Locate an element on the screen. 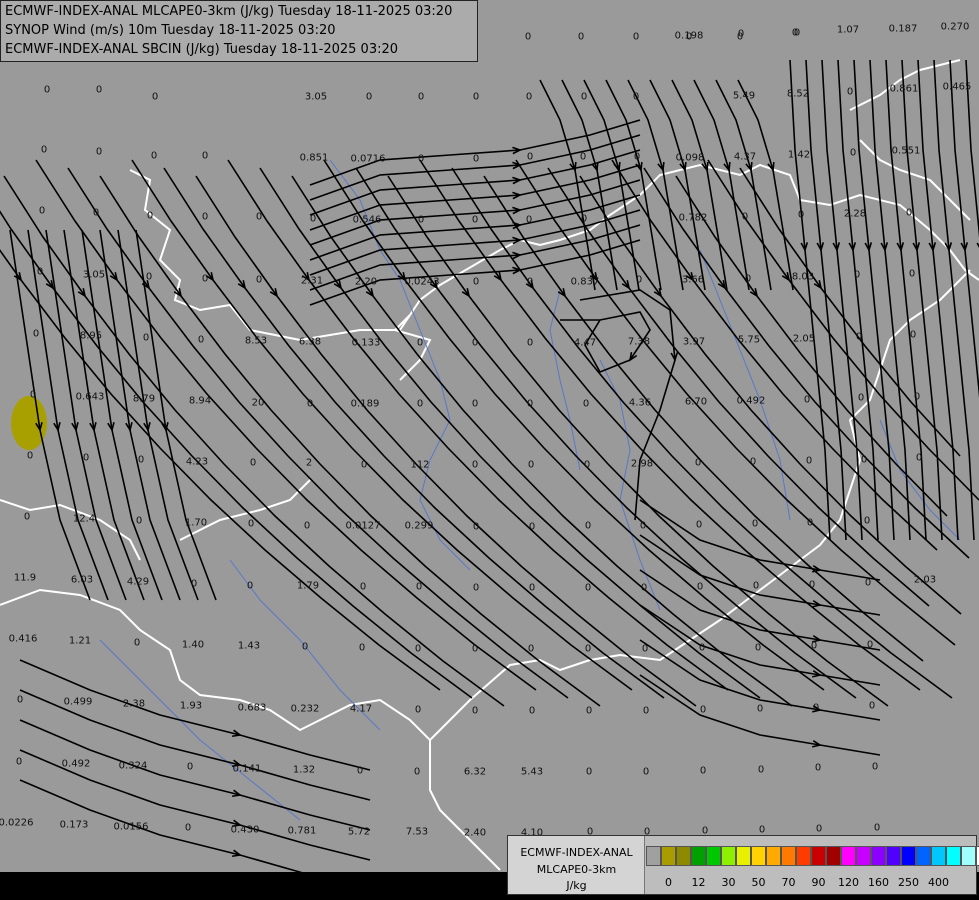 This screenshot has width=979, height=900. cape-value-label: 0.837 is located at coordinates (585, 282).